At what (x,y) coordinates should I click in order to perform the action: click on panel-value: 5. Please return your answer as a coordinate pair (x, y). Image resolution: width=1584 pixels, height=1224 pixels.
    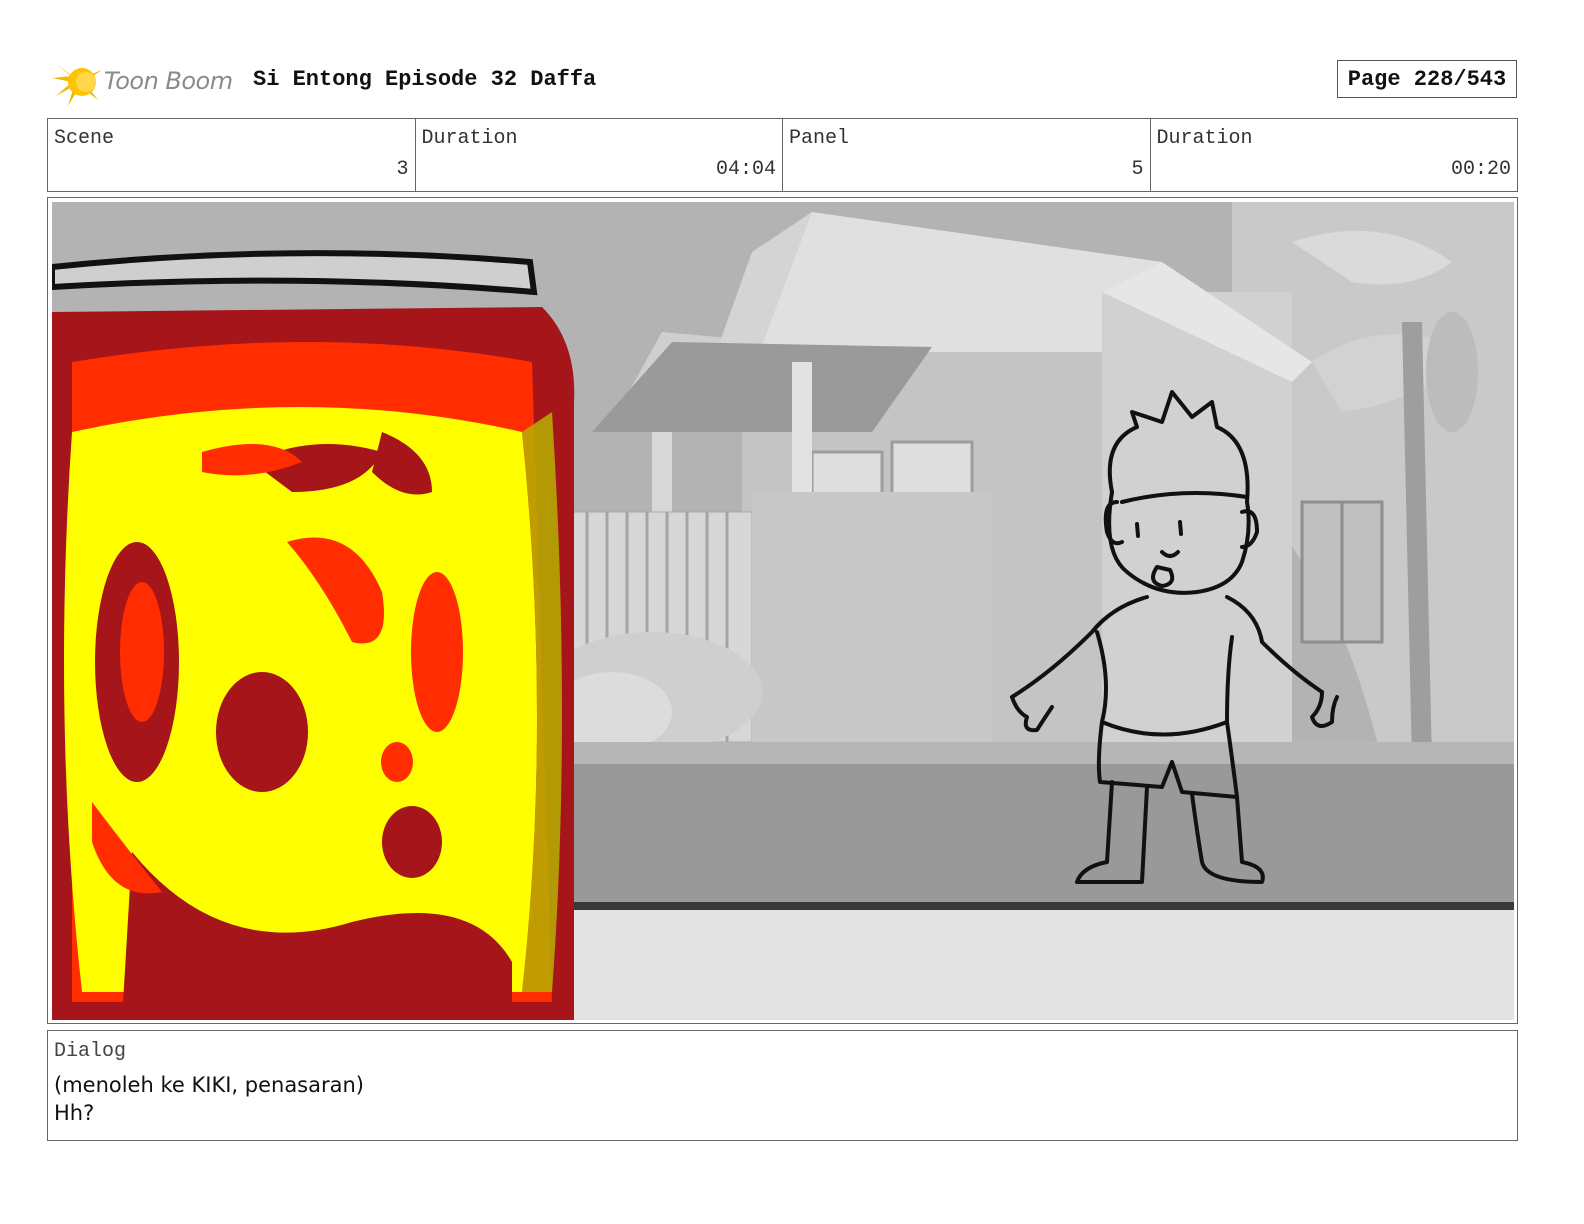
    Looking at the image, I should click on (1137, 169).